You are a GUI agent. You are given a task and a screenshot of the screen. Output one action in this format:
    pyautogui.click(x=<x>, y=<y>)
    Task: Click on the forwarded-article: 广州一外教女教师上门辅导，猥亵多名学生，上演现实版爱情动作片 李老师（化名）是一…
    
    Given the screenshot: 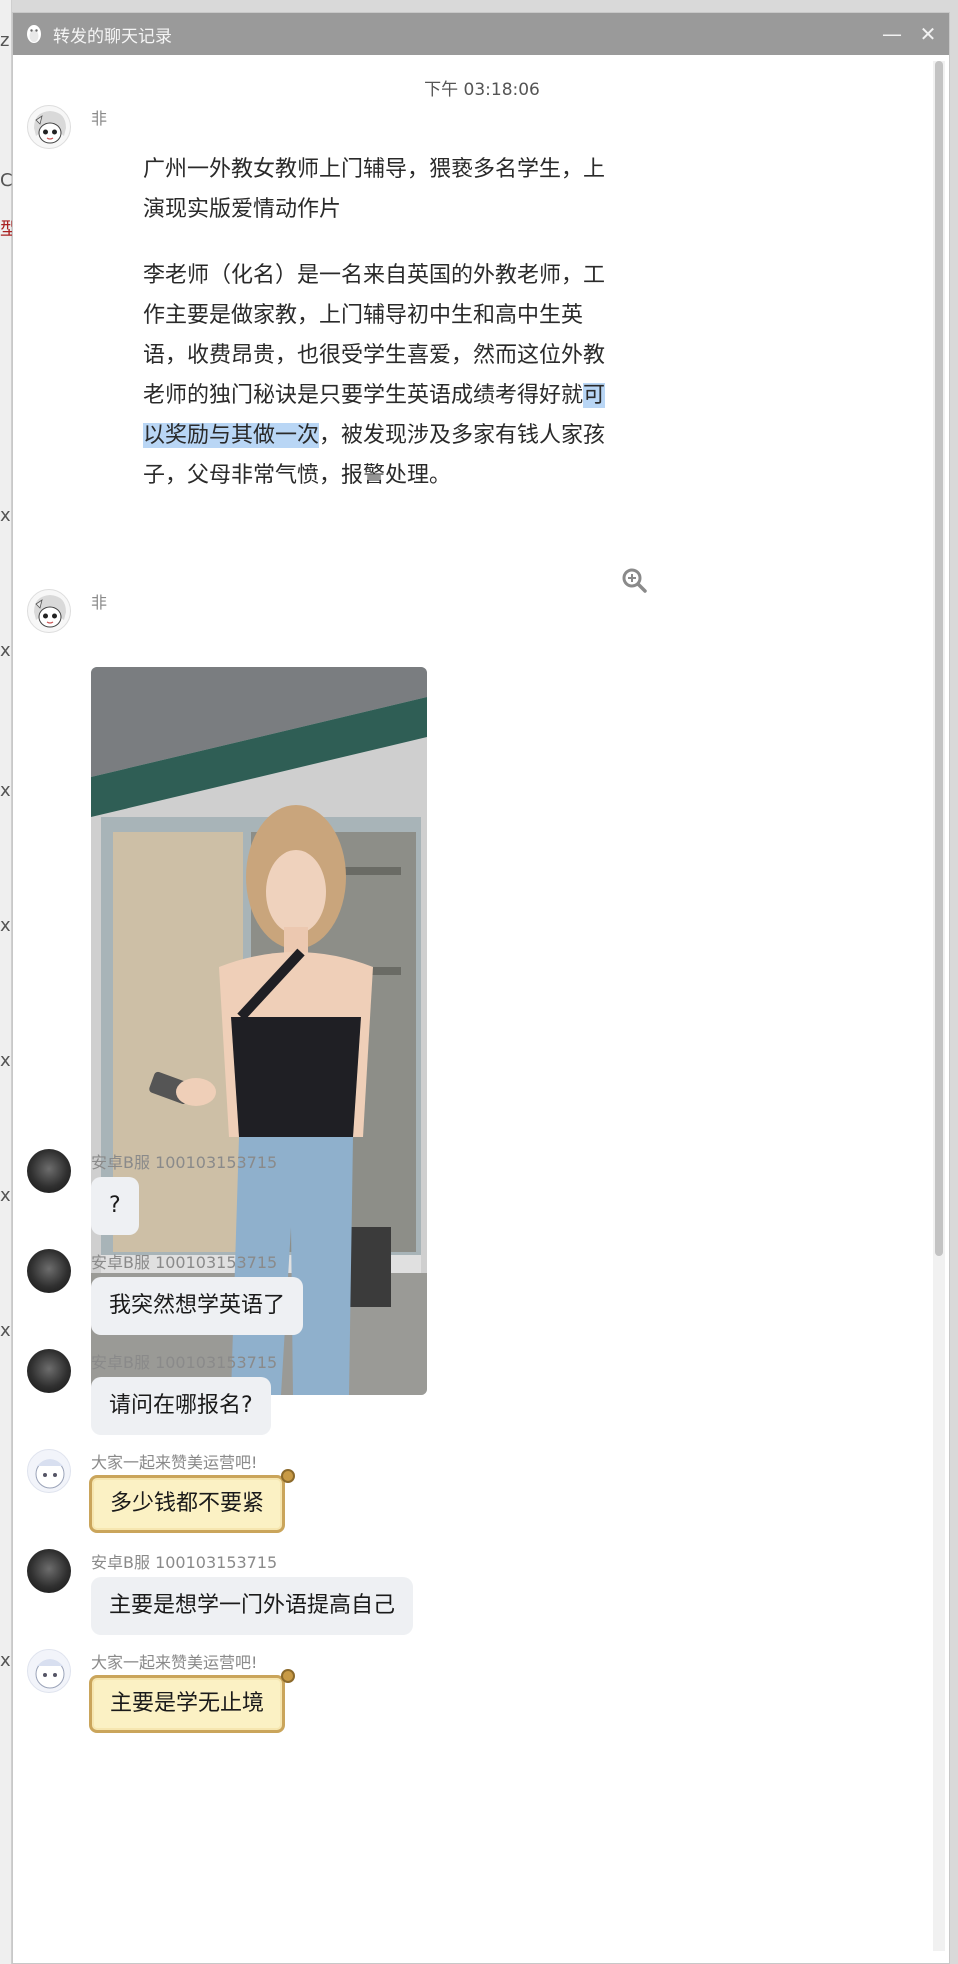 What is the action you would take?
    pyautogui.click(x=383, y=336)
    